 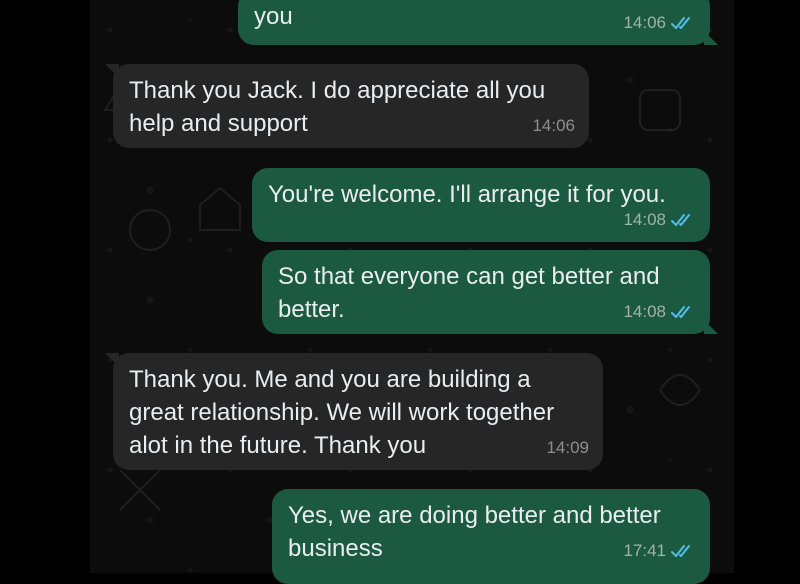 What do you see at coordinates (644, 550) in the screenshot?
I see `message-time: 17:41` at bounding box center [644, 550].